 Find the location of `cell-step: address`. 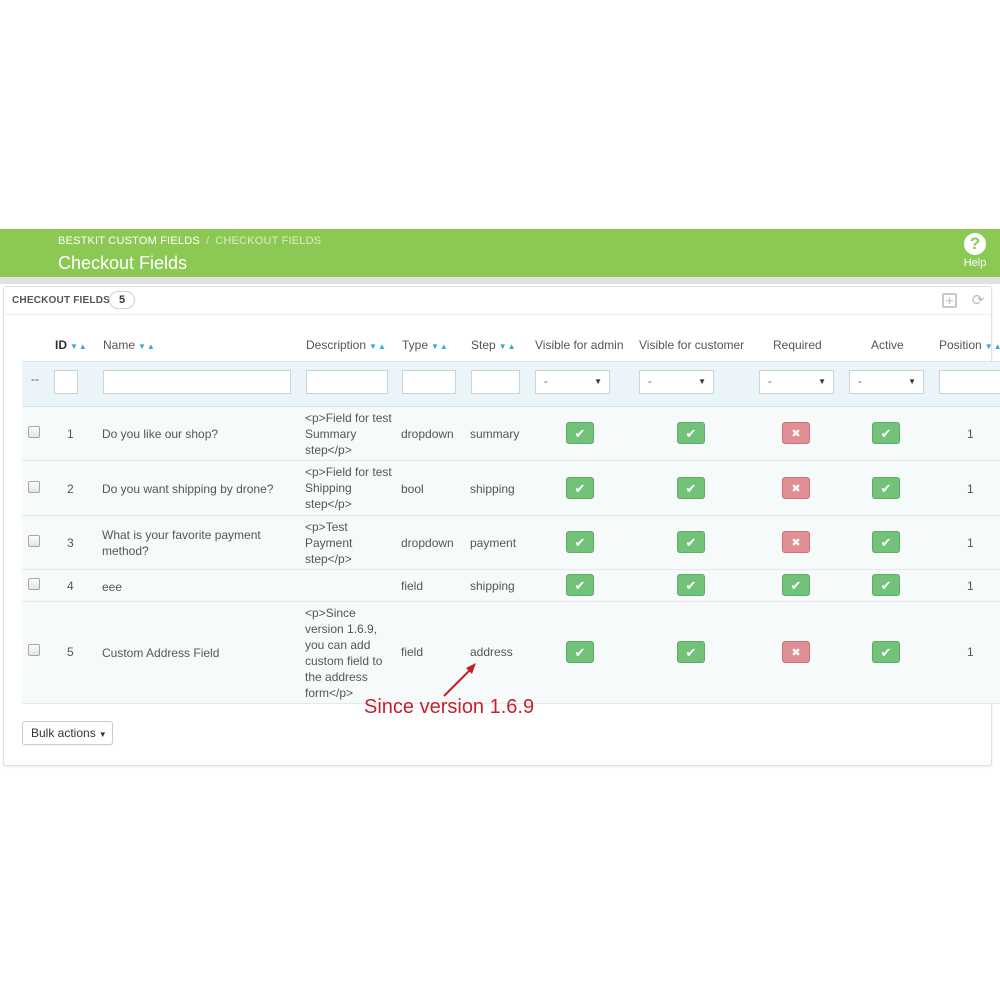

cell-step: address is located at coordinates (491, 652).